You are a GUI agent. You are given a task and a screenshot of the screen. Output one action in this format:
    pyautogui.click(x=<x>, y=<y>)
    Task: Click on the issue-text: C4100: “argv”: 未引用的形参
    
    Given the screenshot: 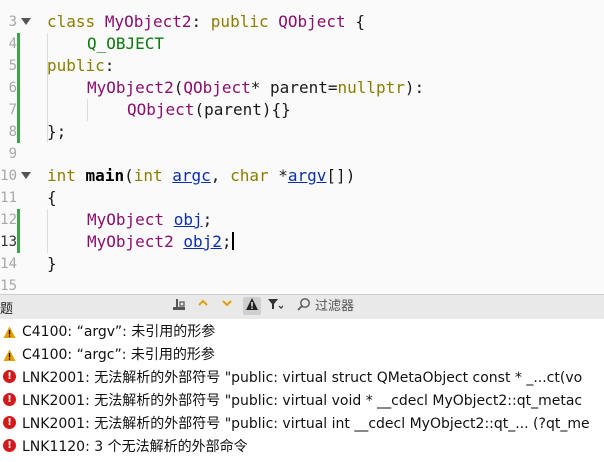 What is the action you would take?
    pyautogui.click(x=119, y=332)
    